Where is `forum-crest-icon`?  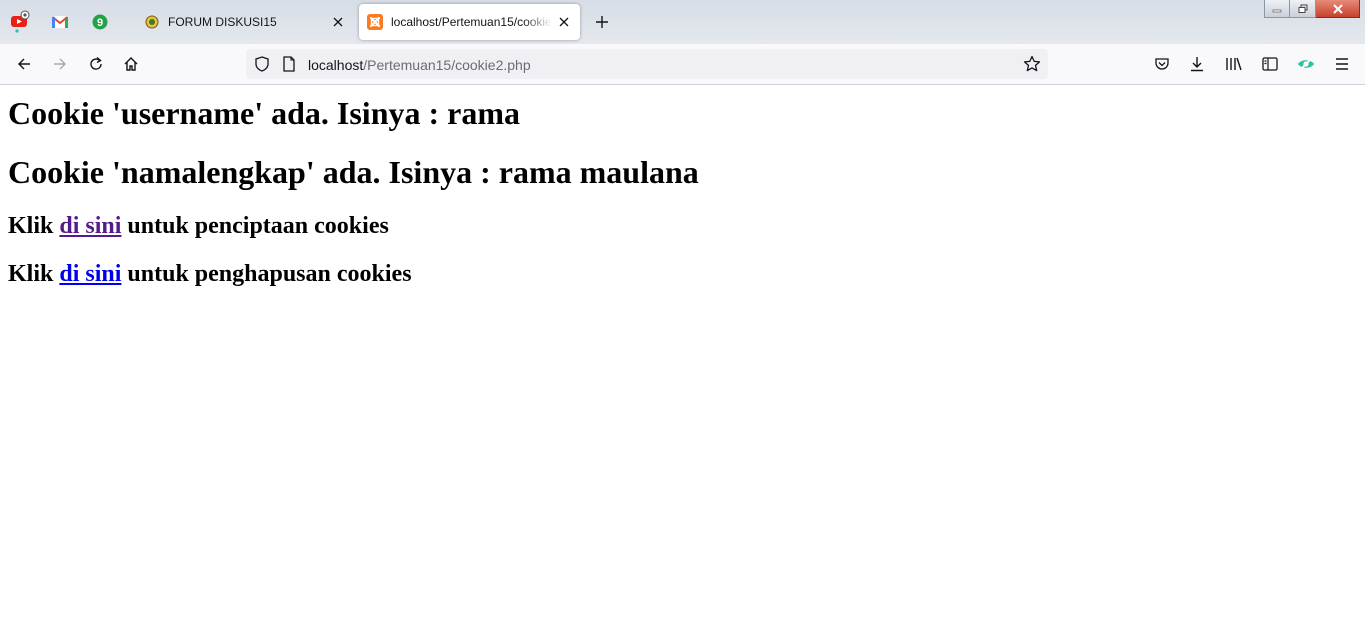
forum-crest-icon is located at coordinates (152, 22).